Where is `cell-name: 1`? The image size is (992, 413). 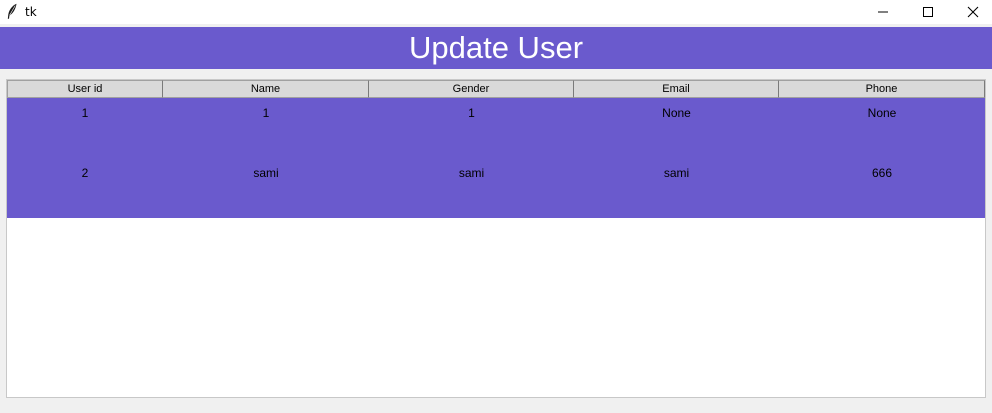
cell-name: 1 is located at coordinates (266, 113).